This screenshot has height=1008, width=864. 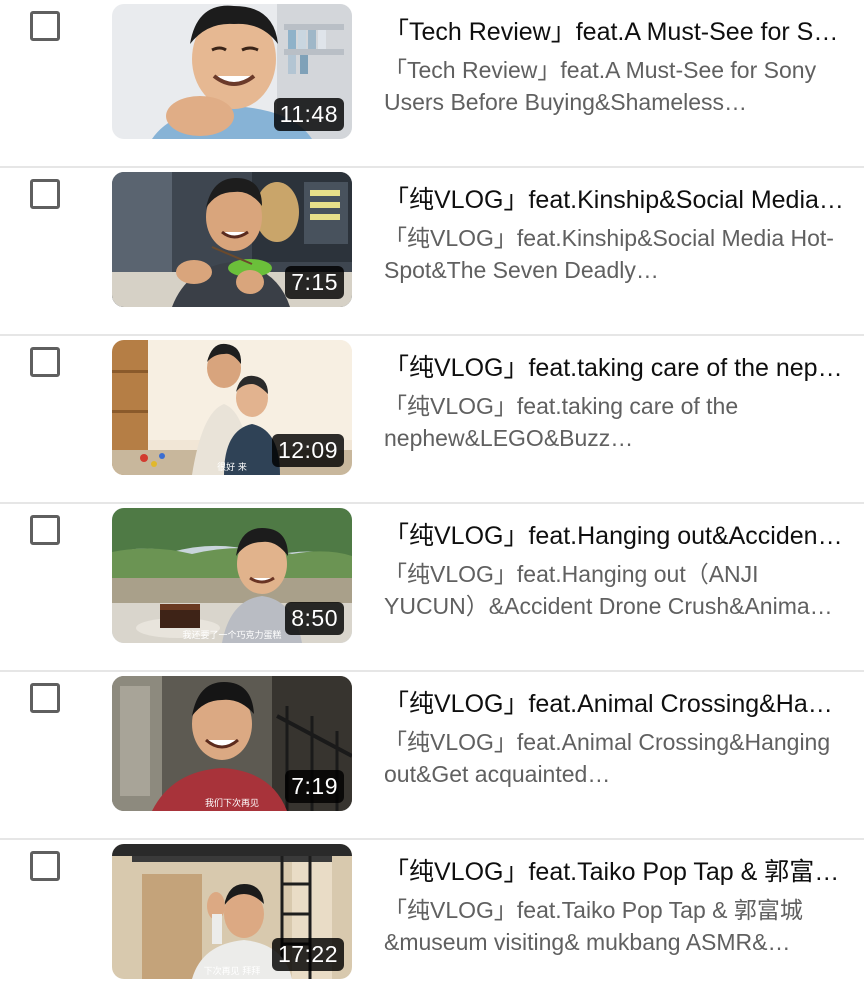 What do you see at coordinates (314, 618) in the screenshot?
I see `video-duration: 8:50` at bounding box center [314, 618].